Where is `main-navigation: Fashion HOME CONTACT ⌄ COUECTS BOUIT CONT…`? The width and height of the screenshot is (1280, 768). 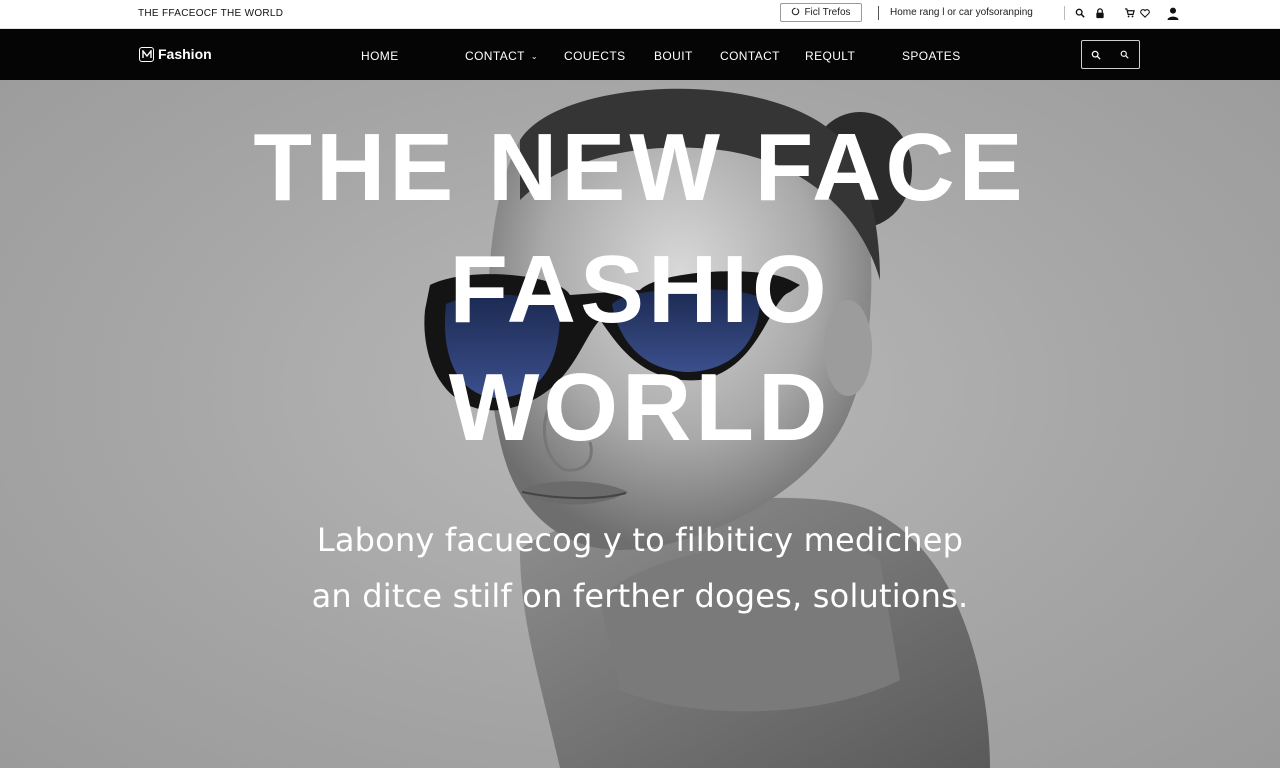 main-navigation: Fashion HOME CONTACT ⌄ COUECTS BOUIT CONT… is located at coordinates (640, 54).